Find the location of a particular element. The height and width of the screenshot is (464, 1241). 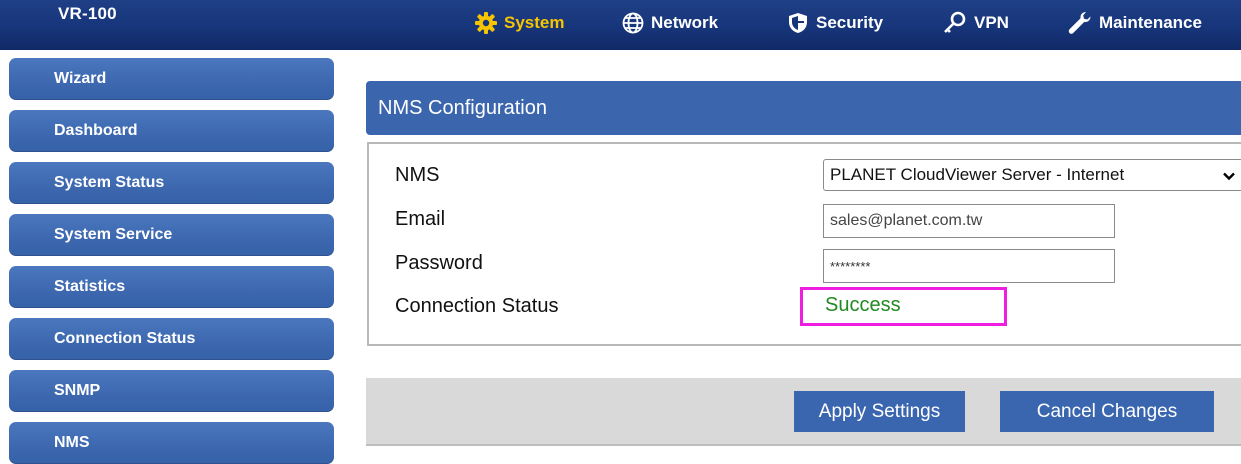

nav-maintenance: Maintenance is located at coordinates (1134, 23).